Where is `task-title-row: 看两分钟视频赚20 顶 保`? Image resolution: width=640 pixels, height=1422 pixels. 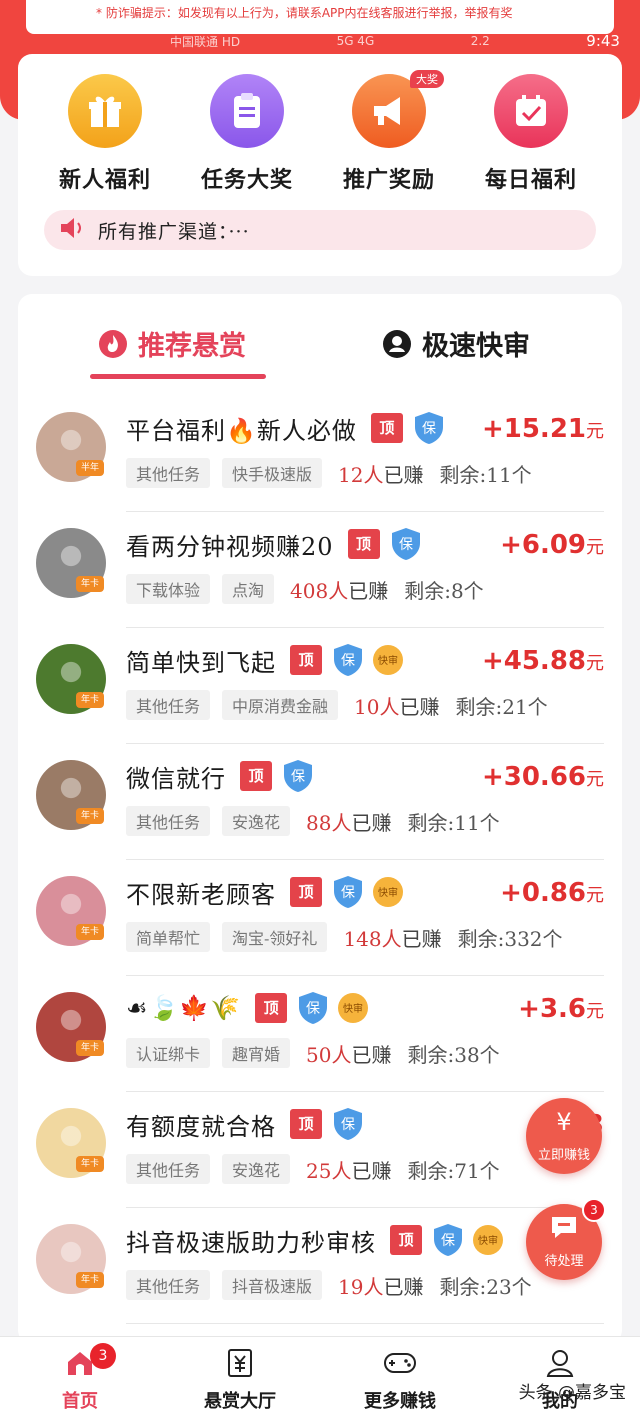 task-title-row: 看两分钟视频赚20 顶 保 is located at coordinates (274, 544).